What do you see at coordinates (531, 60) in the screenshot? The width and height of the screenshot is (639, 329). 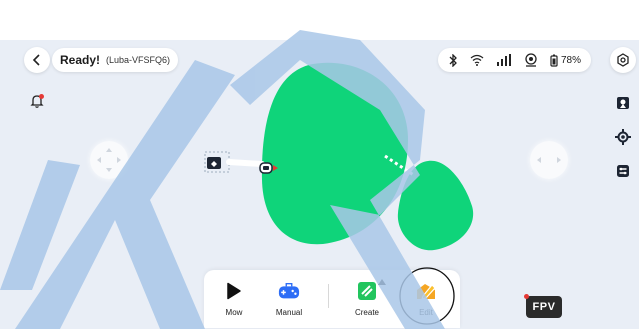 I see `gps-icon` at bounding box center [531, 60].